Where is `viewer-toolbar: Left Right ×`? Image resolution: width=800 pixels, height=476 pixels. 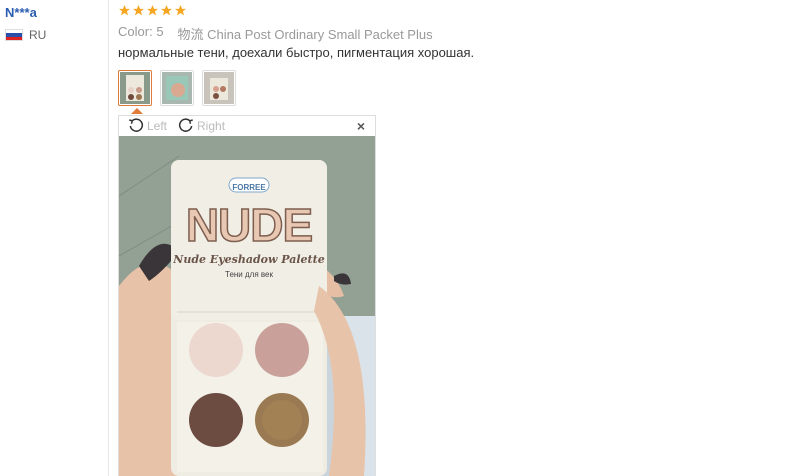 viewer-toolbar: Left Right × is located at coordinates (247, 126).